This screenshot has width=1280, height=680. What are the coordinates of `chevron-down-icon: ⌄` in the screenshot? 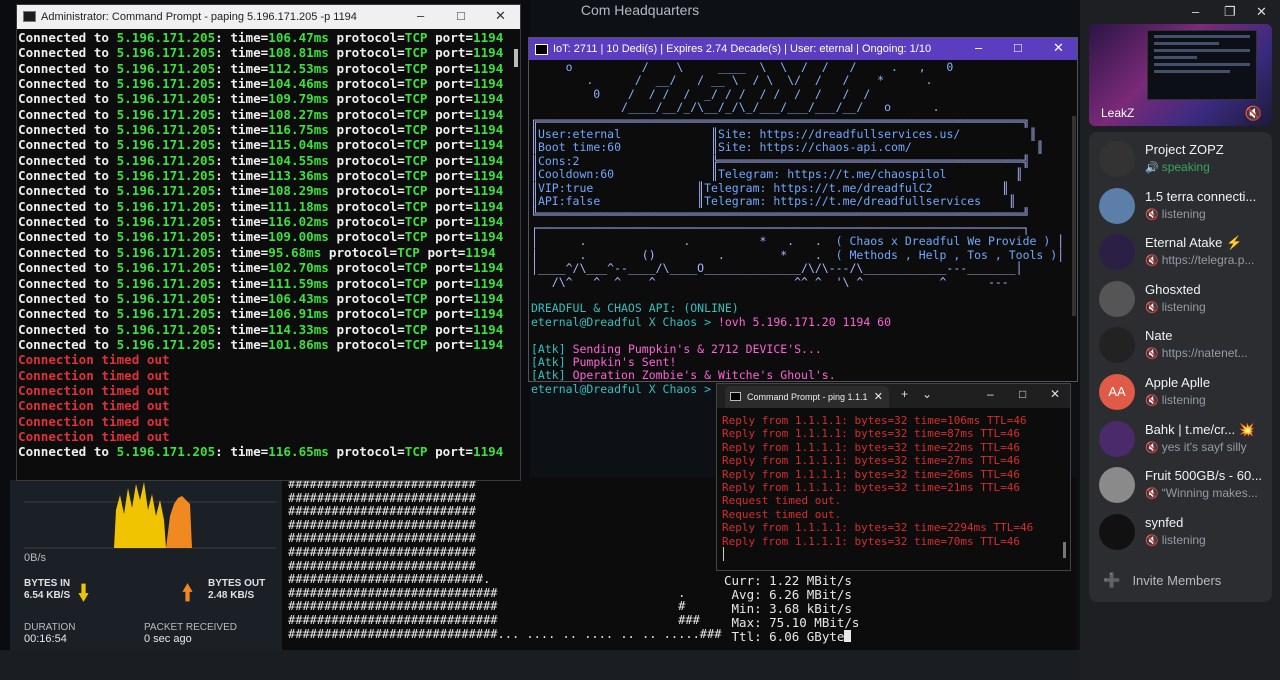 It's located at (927, 394).